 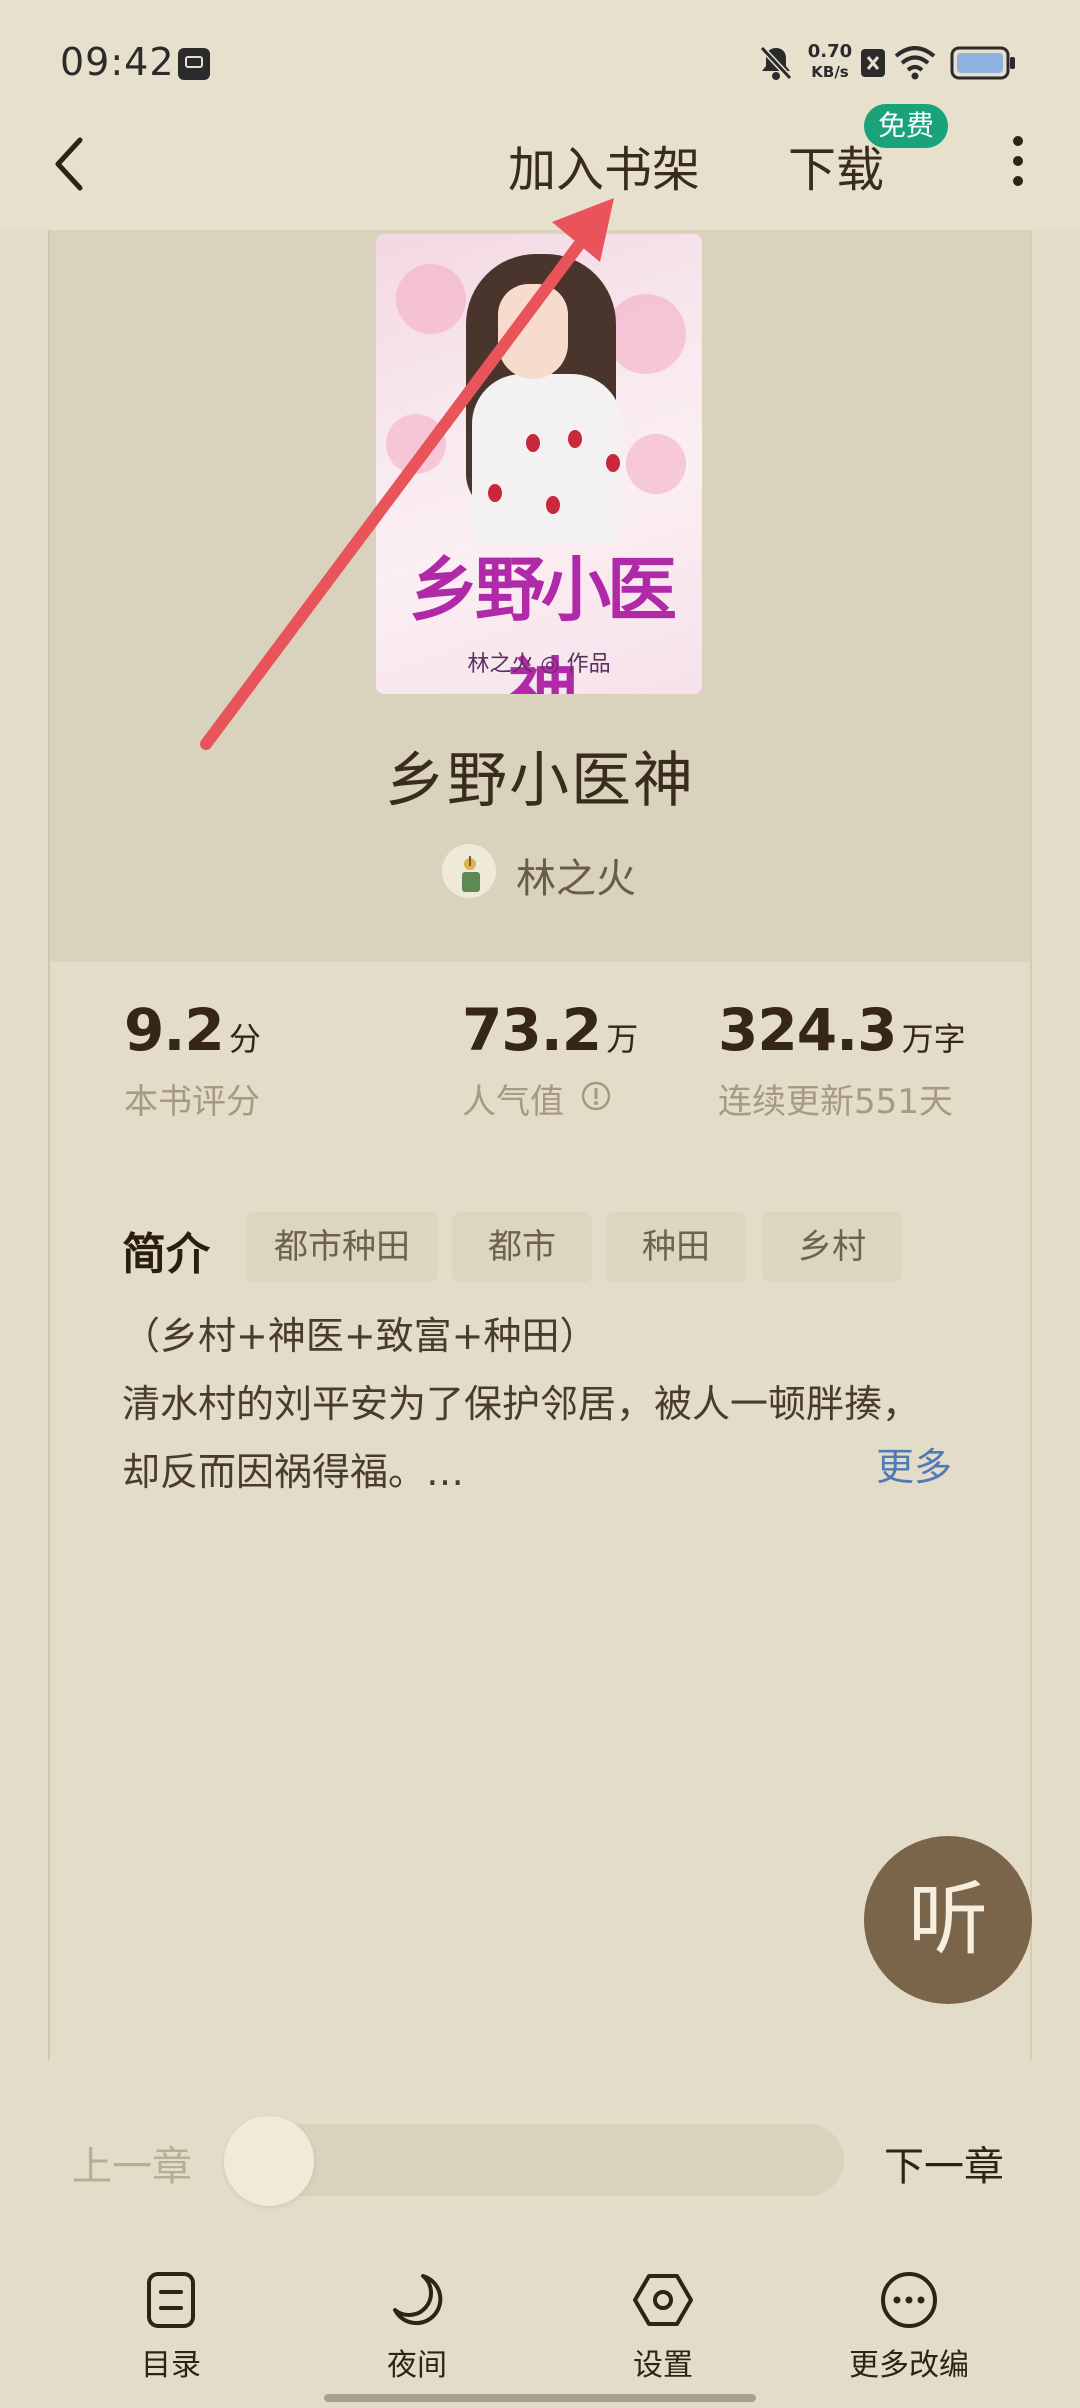 I want to click on nav-label: 目录, so click(x=171, y=2365).